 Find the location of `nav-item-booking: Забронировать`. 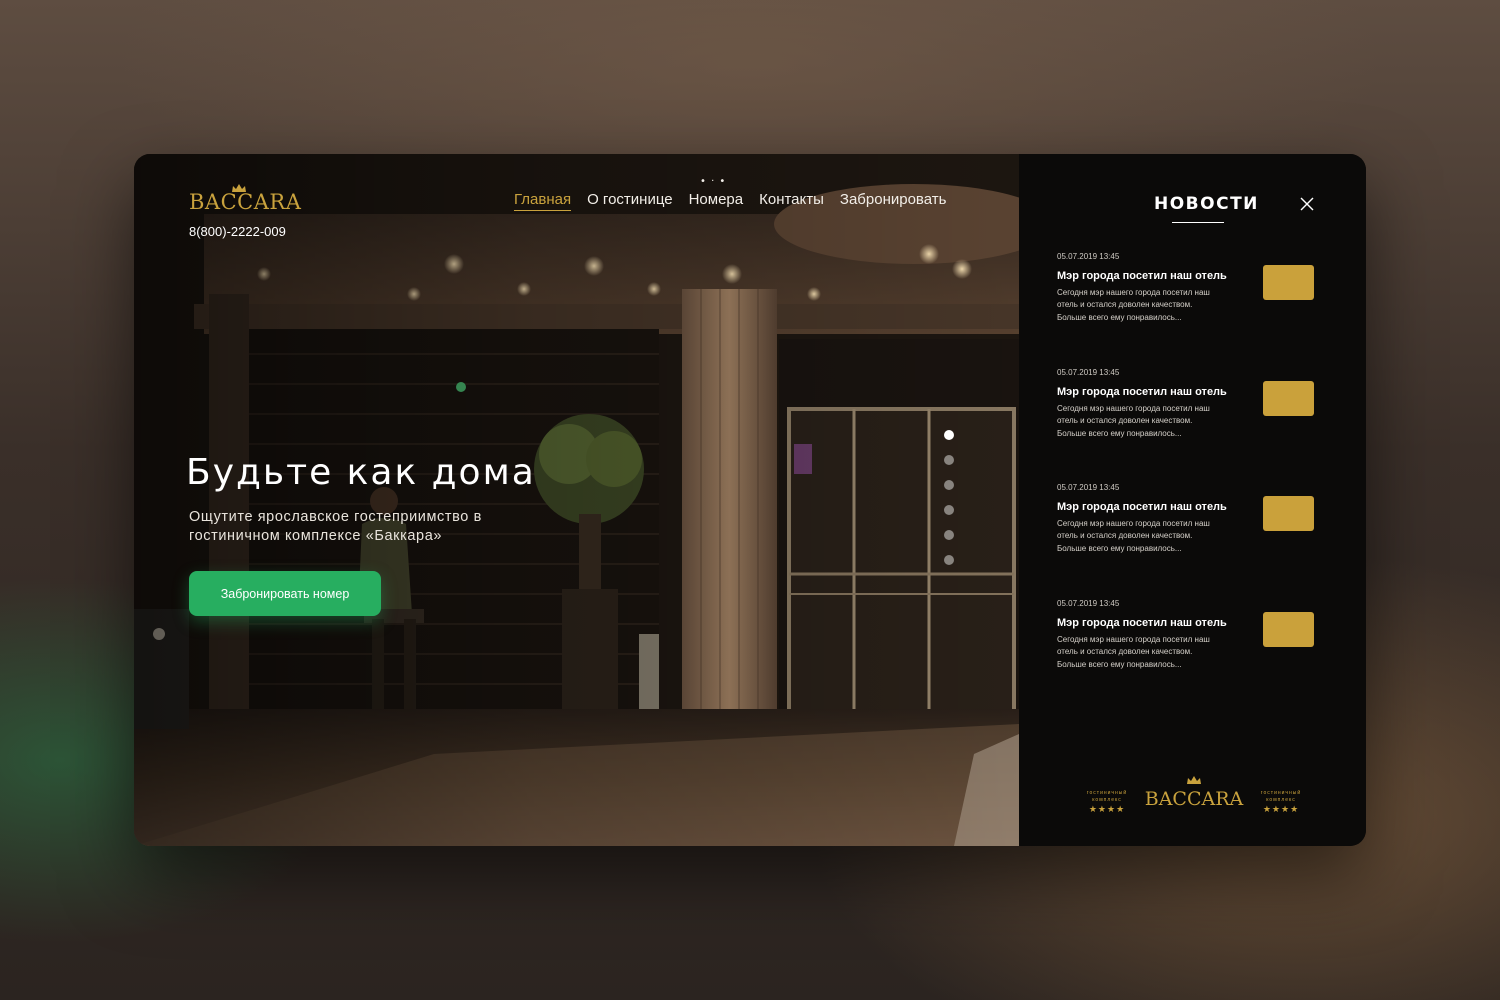

nav-item-booking: Забронировать is located at coordinates (893, 201).